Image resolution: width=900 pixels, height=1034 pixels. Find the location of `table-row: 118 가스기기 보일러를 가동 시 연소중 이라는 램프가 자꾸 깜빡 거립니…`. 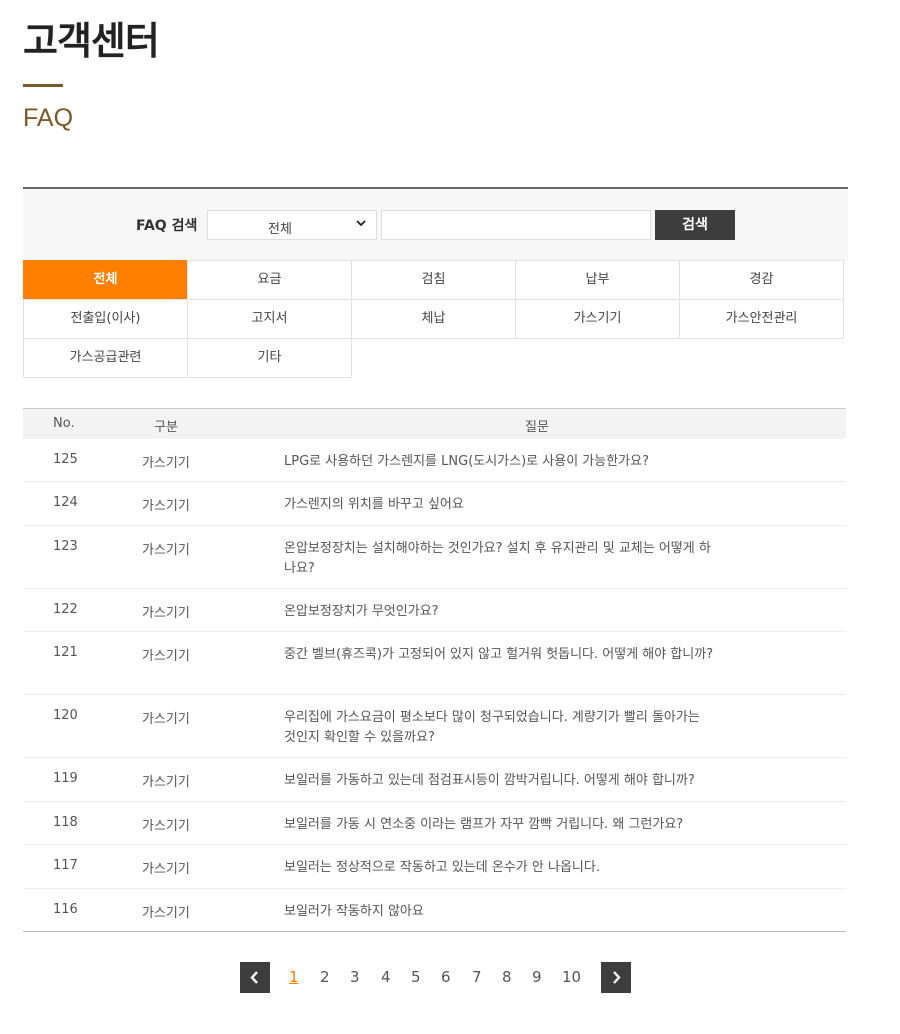

table-row: 118 가스기기 보일러를 가동 시 연소중 이라는 램프가 자꾸 깜빡 거립니… is located at coordinates (434, 823).